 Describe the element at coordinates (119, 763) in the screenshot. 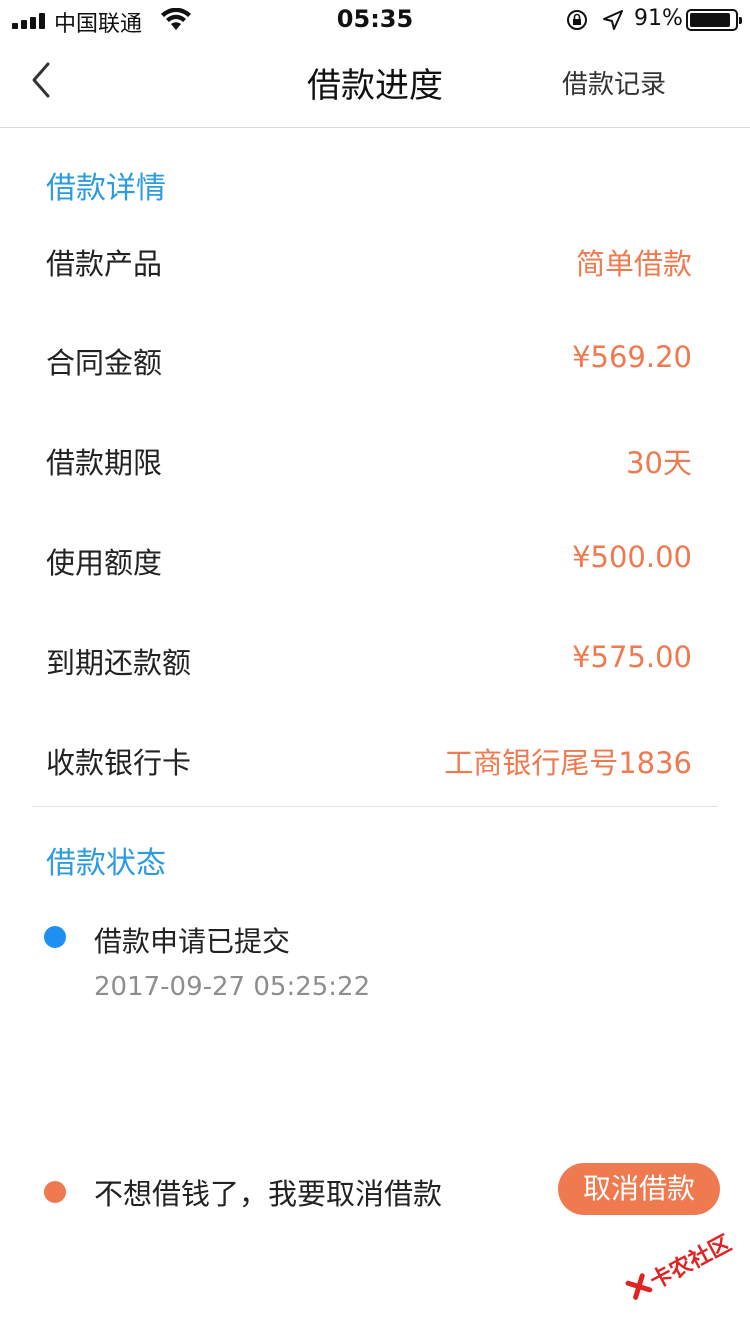

I see `detail-label: 收款银行卡` at that location.